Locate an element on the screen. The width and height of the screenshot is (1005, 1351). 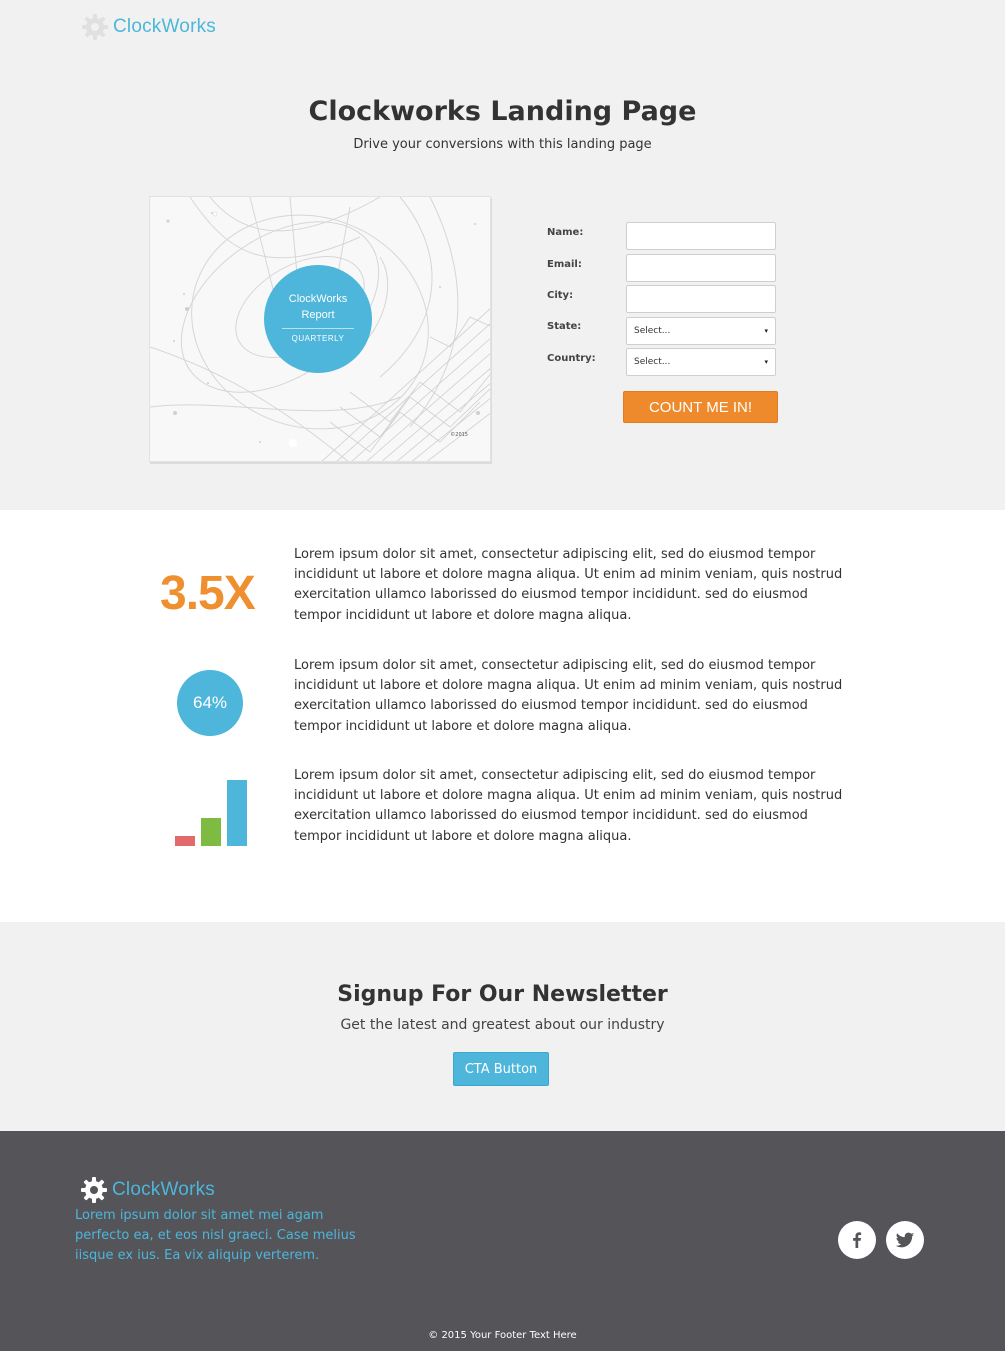
city-field is located at coordinates (701, 299).